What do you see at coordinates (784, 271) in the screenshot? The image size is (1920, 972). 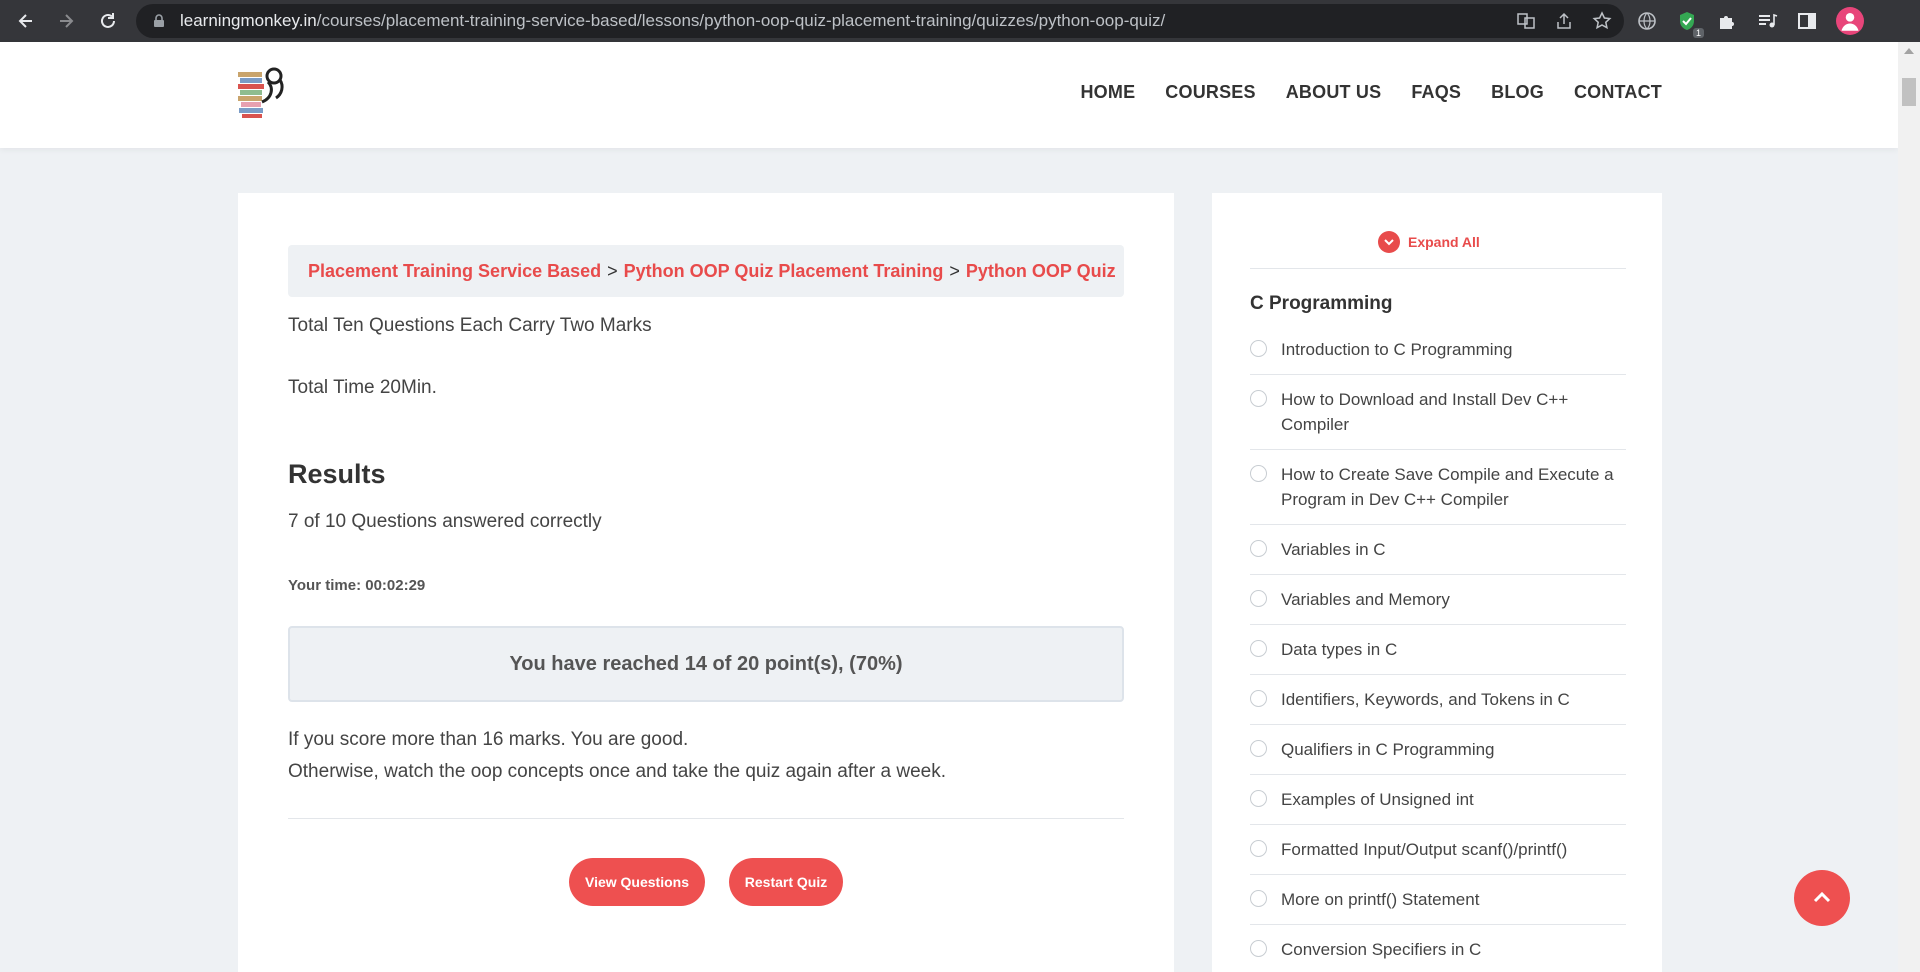 I see `breadcrumb-lesson: Python OOP Quiz Placement Training` at bounding box center [784, 271].